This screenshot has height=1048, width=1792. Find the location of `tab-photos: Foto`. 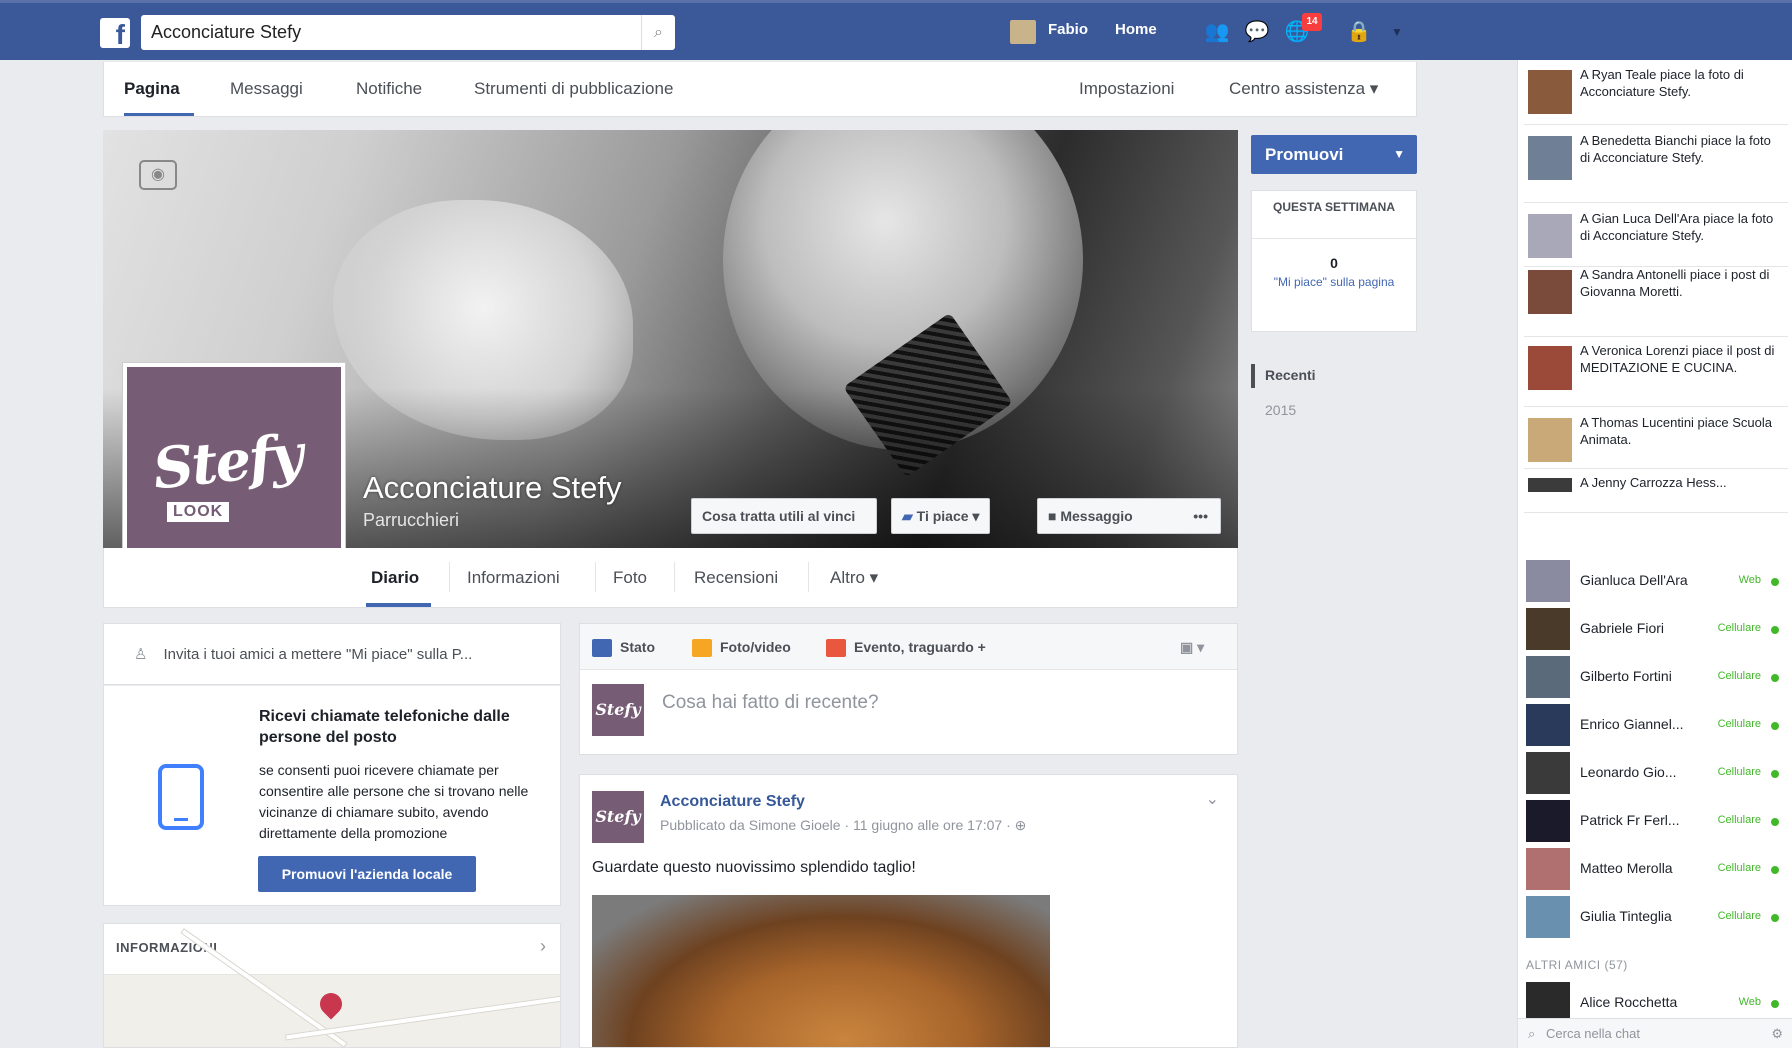

tab-photos: Foto is located at coordinates (630, 578).